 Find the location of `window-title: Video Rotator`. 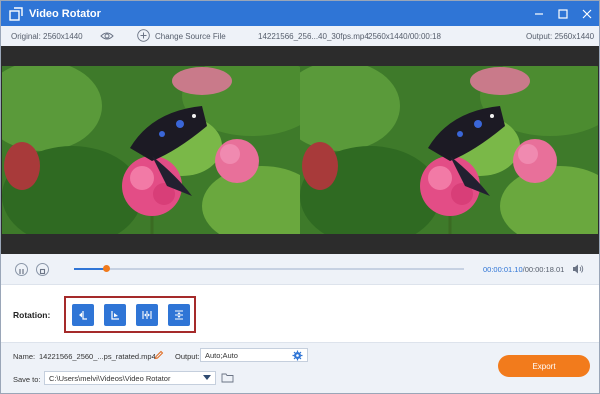

window-title: Video Rotator is located at coordinates (65, 13).